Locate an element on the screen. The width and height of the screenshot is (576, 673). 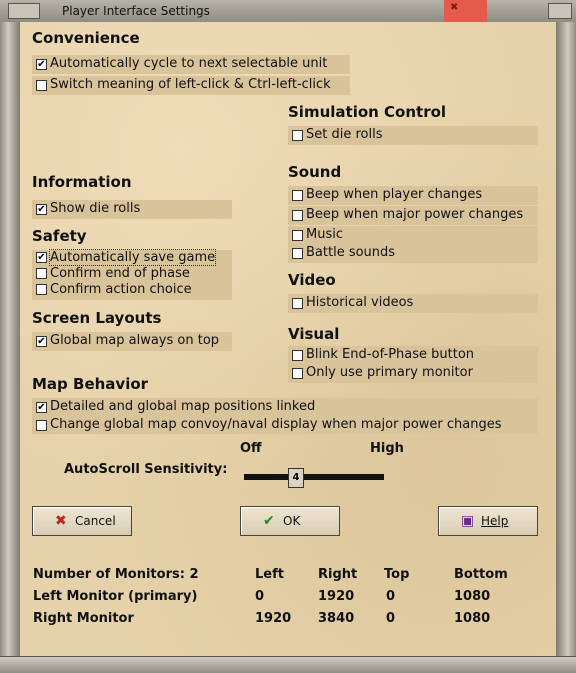
sound-heading: Sound is located at coordinates (315, 172).